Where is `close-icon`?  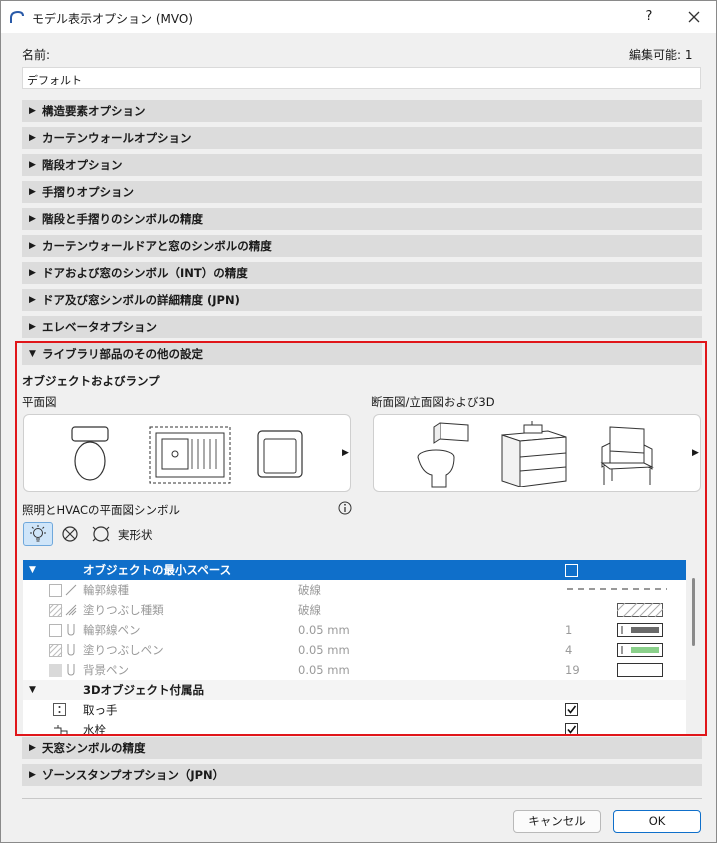
close-icon is located at coordinates (694, 17).